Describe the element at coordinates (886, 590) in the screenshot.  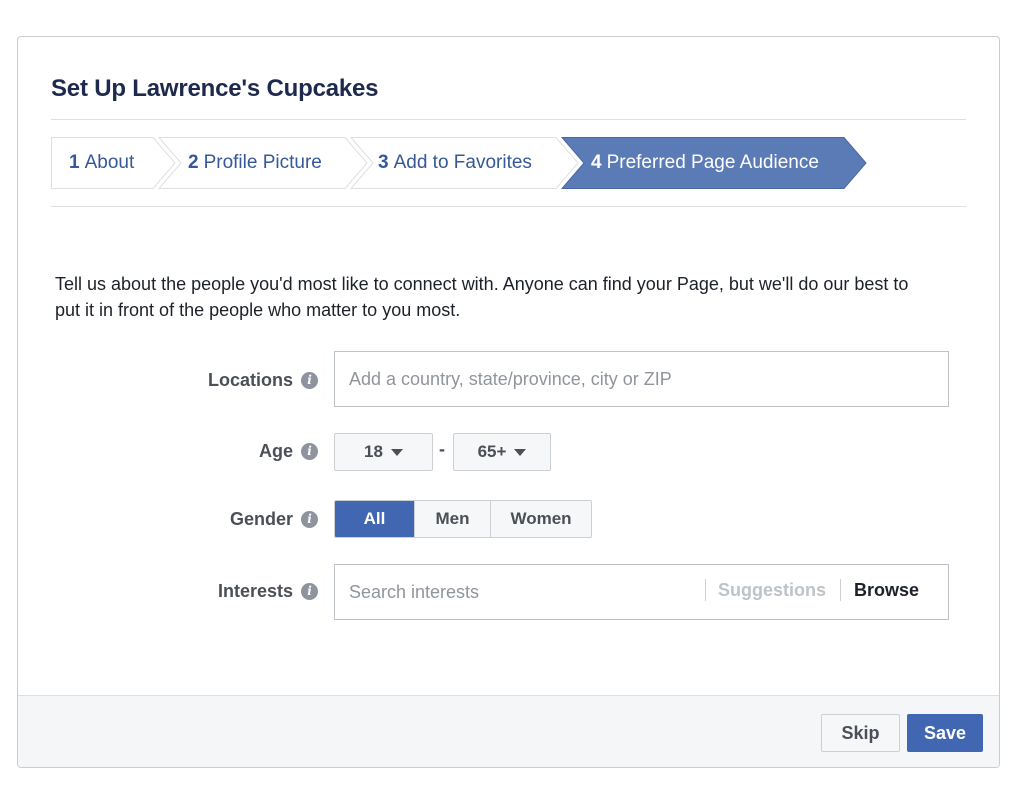
I see `browse-link: Browse` at that location.